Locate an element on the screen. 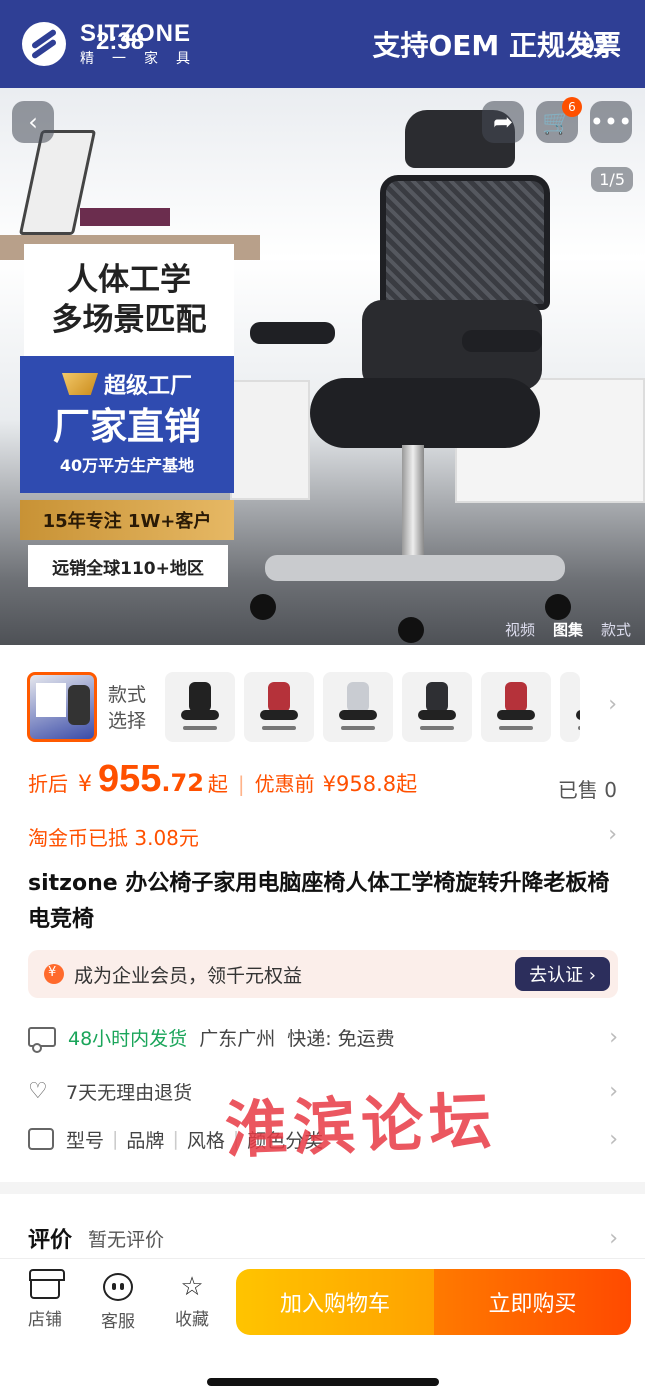 This screenshot has width=645, height=1398. direct-sale-text: 厂家直销 is located at coordinates (127, 426).